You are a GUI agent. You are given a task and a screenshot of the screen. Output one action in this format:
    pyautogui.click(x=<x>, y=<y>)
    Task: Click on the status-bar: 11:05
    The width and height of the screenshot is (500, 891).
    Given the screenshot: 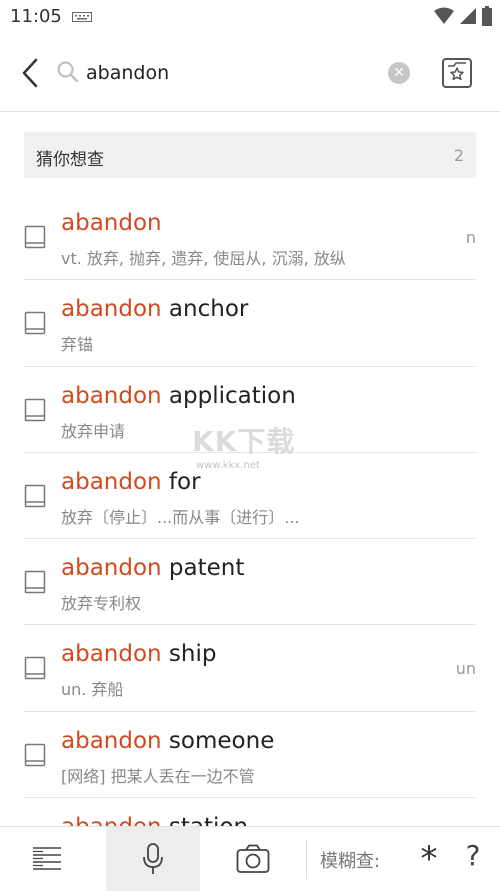 What is the action you would take?
    pyautogui.click(x=250, y=17)
    